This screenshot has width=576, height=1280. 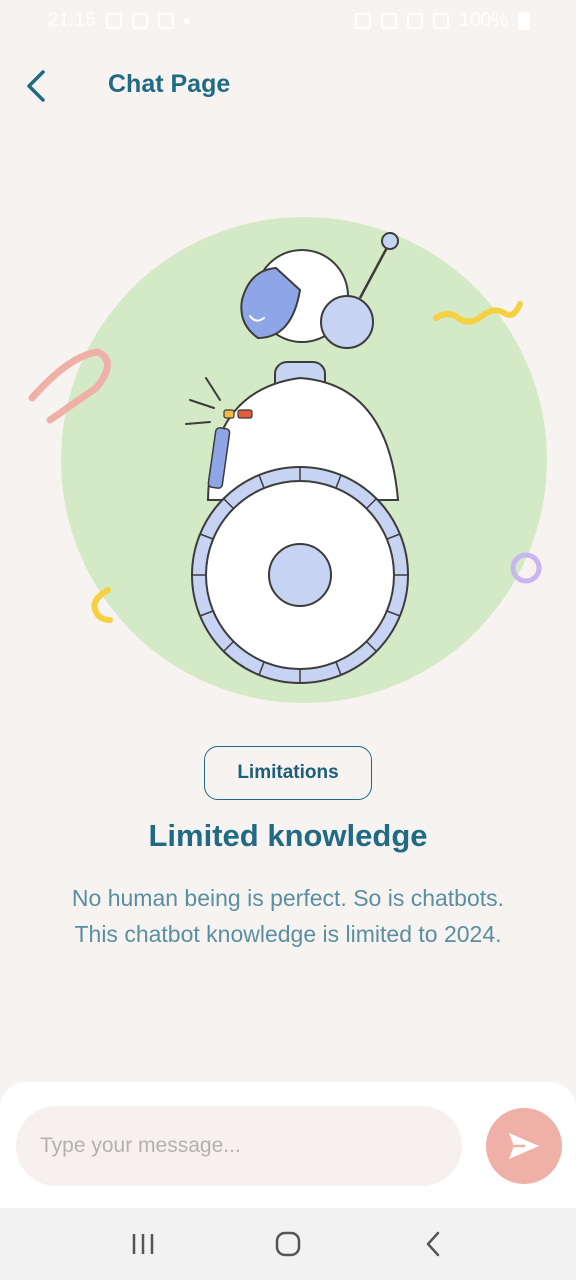 I want to click on wifi-icon, so click(x=415, y=21).